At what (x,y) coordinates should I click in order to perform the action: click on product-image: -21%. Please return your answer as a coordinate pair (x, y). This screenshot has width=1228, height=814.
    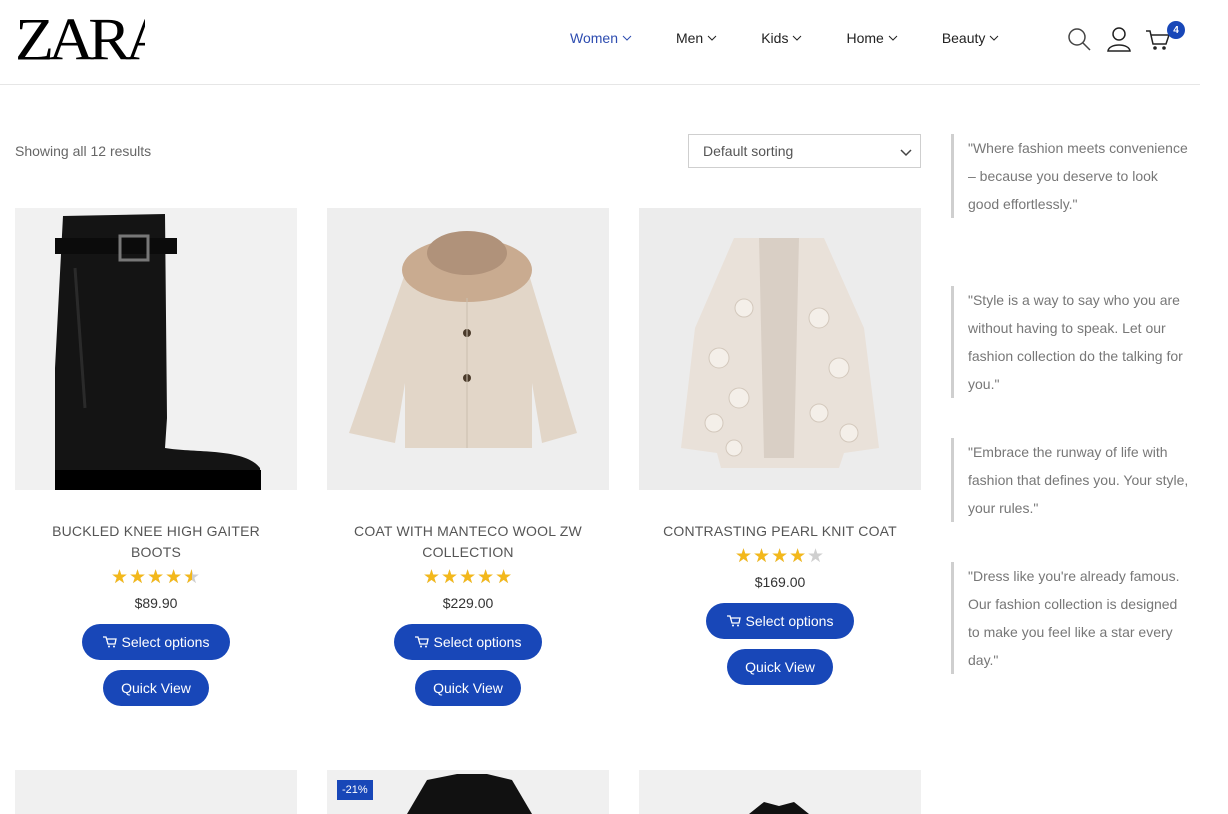
    Looking at the image, I should click on (468, 792).